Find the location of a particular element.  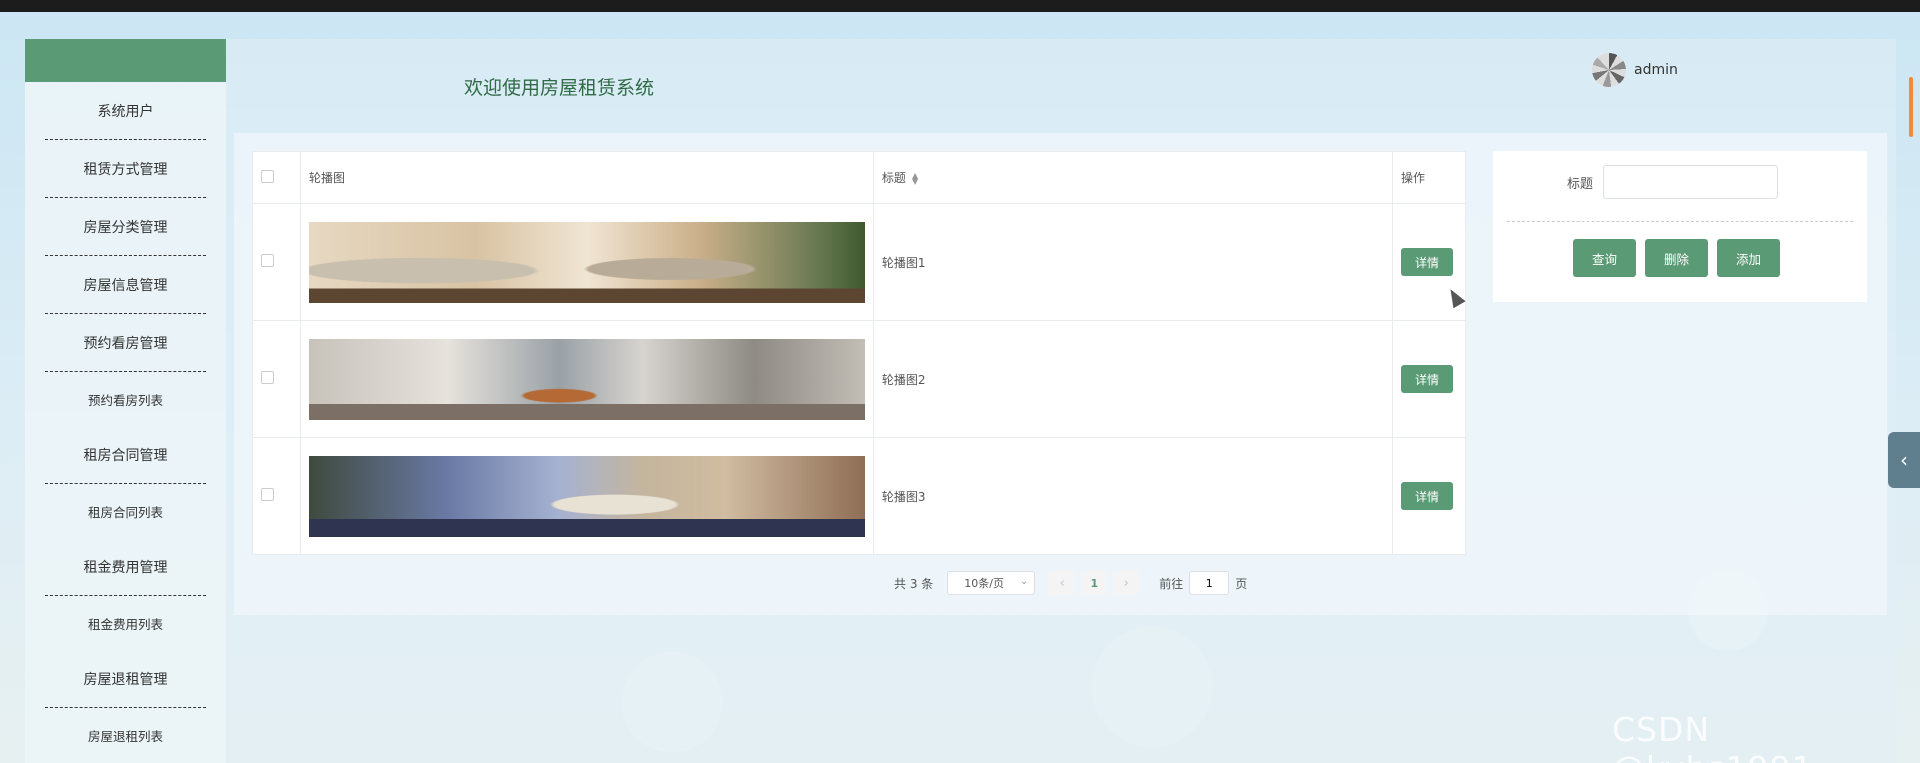

search-label: 标题 is located at coordinates (1580, 184).